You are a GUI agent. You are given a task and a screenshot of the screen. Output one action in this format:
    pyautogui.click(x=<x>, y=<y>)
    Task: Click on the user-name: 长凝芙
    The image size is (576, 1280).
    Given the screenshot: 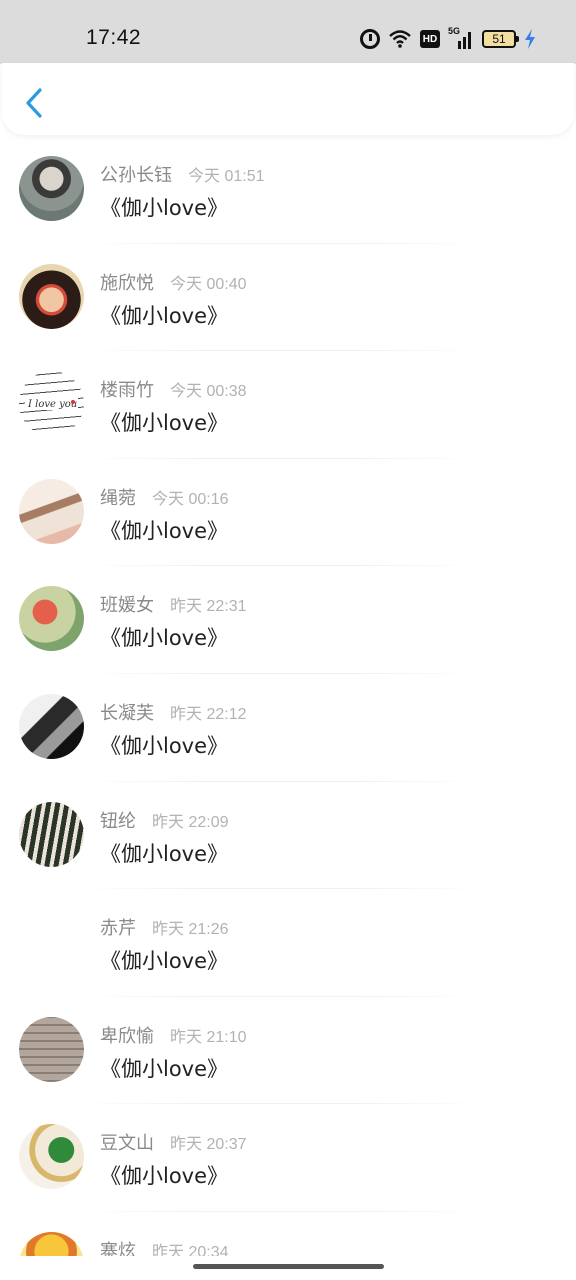 What is the action you would take?
    pyautogui.click(x=127, y=712)
    